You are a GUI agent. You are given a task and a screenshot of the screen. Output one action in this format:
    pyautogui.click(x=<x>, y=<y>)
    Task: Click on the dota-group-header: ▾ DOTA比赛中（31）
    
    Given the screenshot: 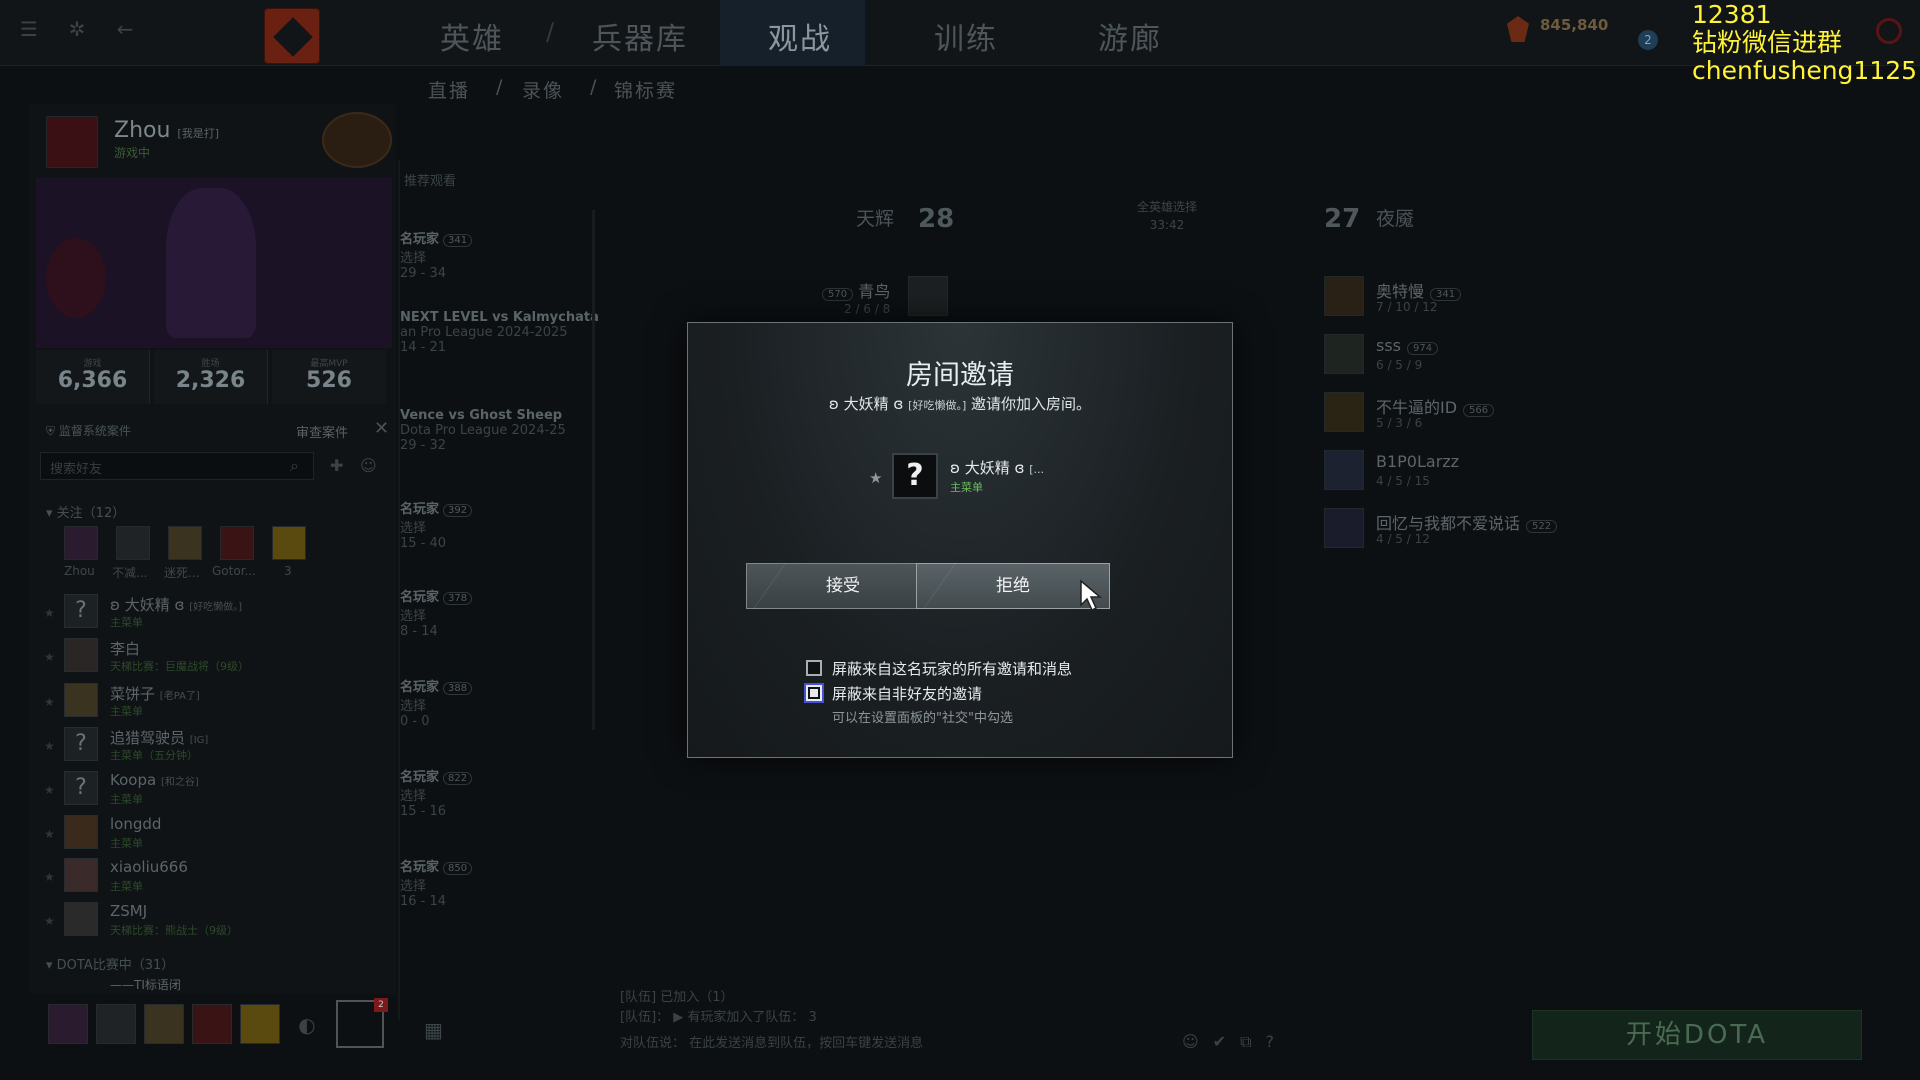 What is the action you would take?
    pyautogui.click(x=110, y=963)
    